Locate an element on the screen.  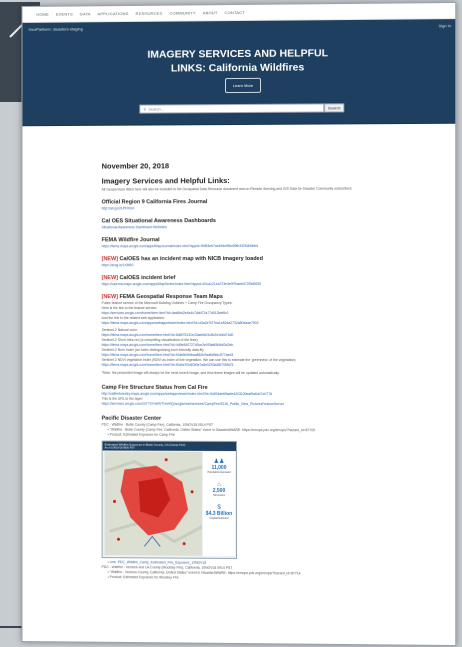
nav-community: COMMUNITY is located at coordinates (182, 12).